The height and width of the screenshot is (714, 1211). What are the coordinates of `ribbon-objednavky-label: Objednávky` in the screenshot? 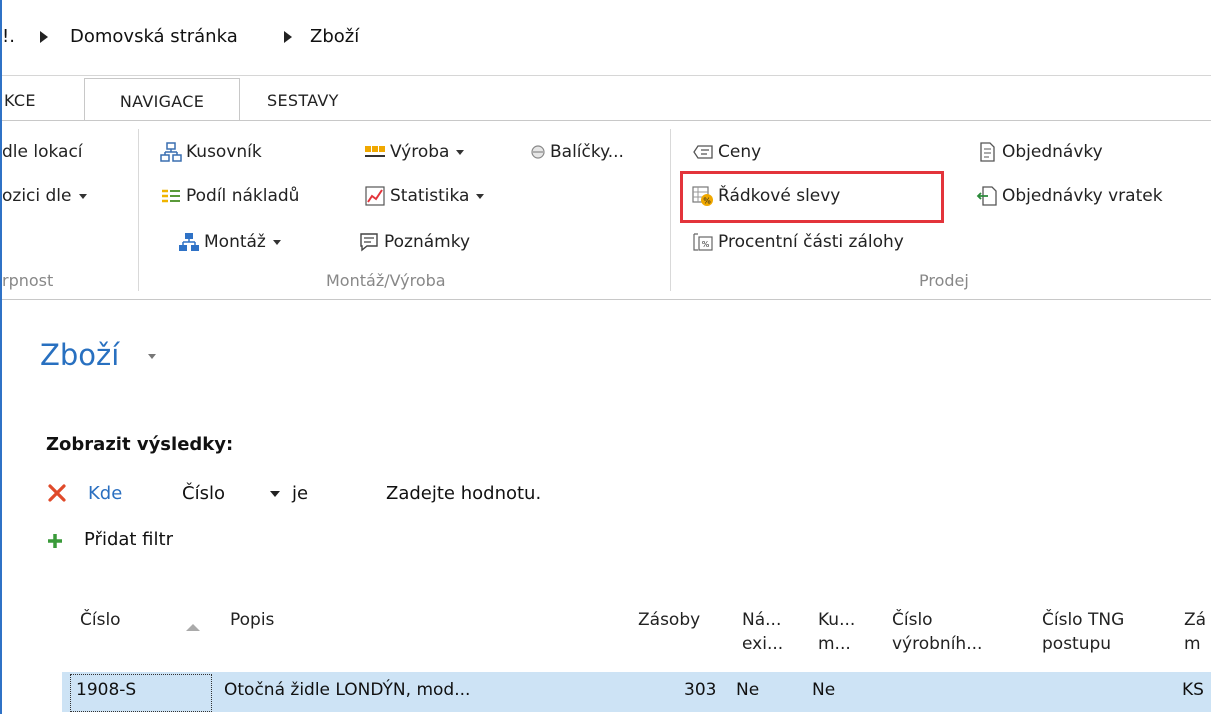 It's located at (1052, 152).